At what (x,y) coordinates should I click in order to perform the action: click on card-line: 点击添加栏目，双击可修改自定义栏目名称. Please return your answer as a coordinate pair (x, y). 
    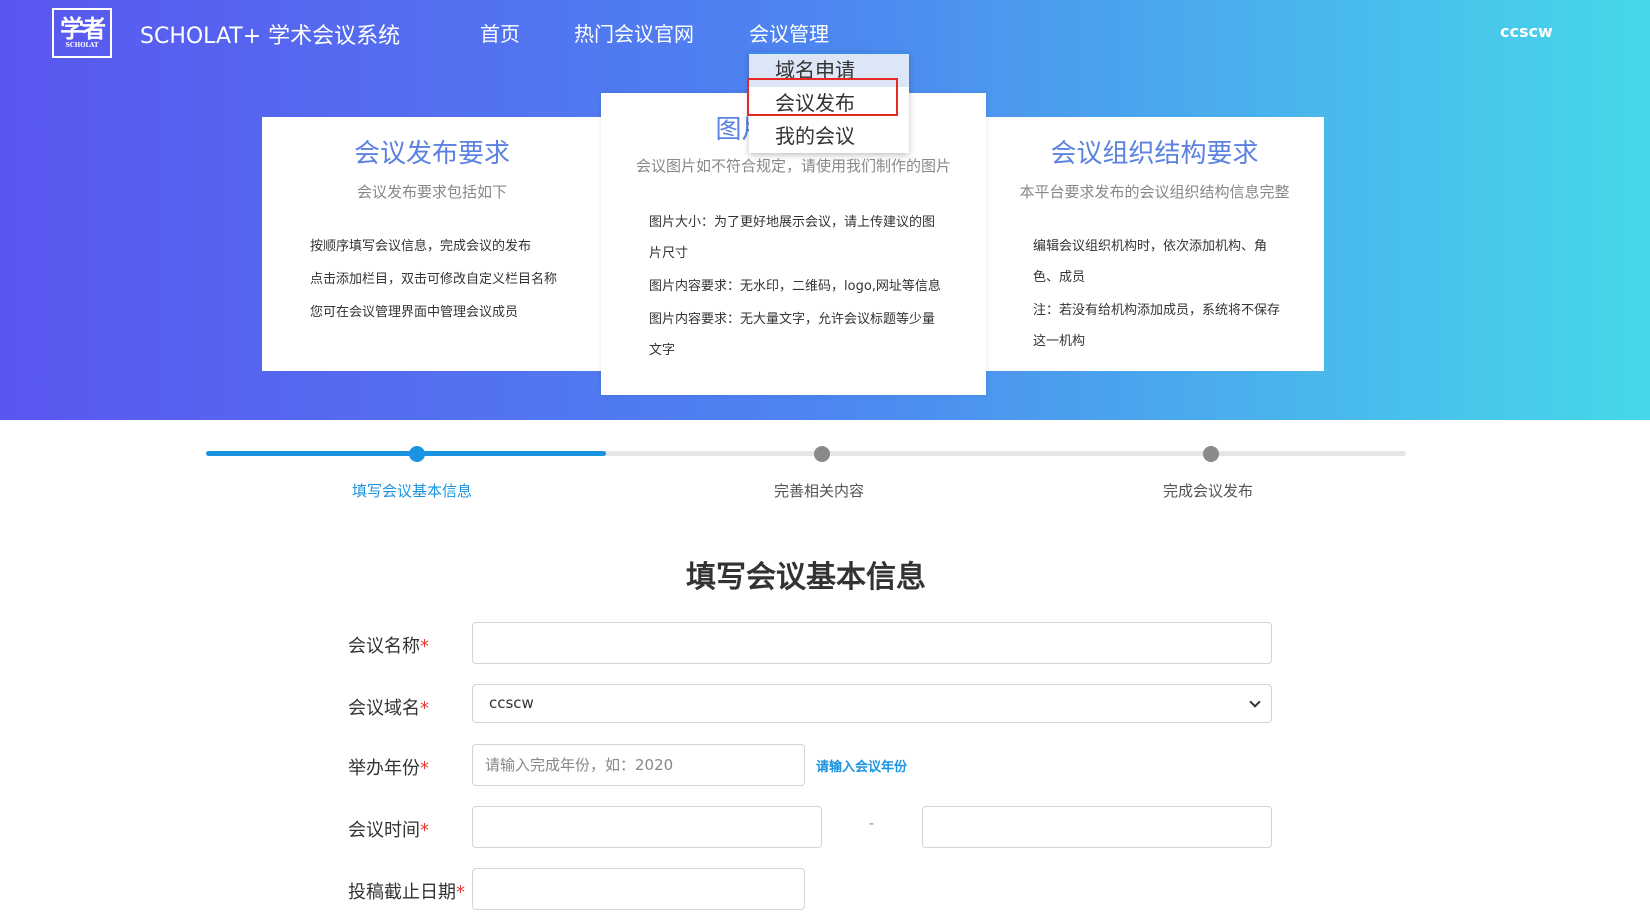
    Looking at the image, I should click on (434, 279).